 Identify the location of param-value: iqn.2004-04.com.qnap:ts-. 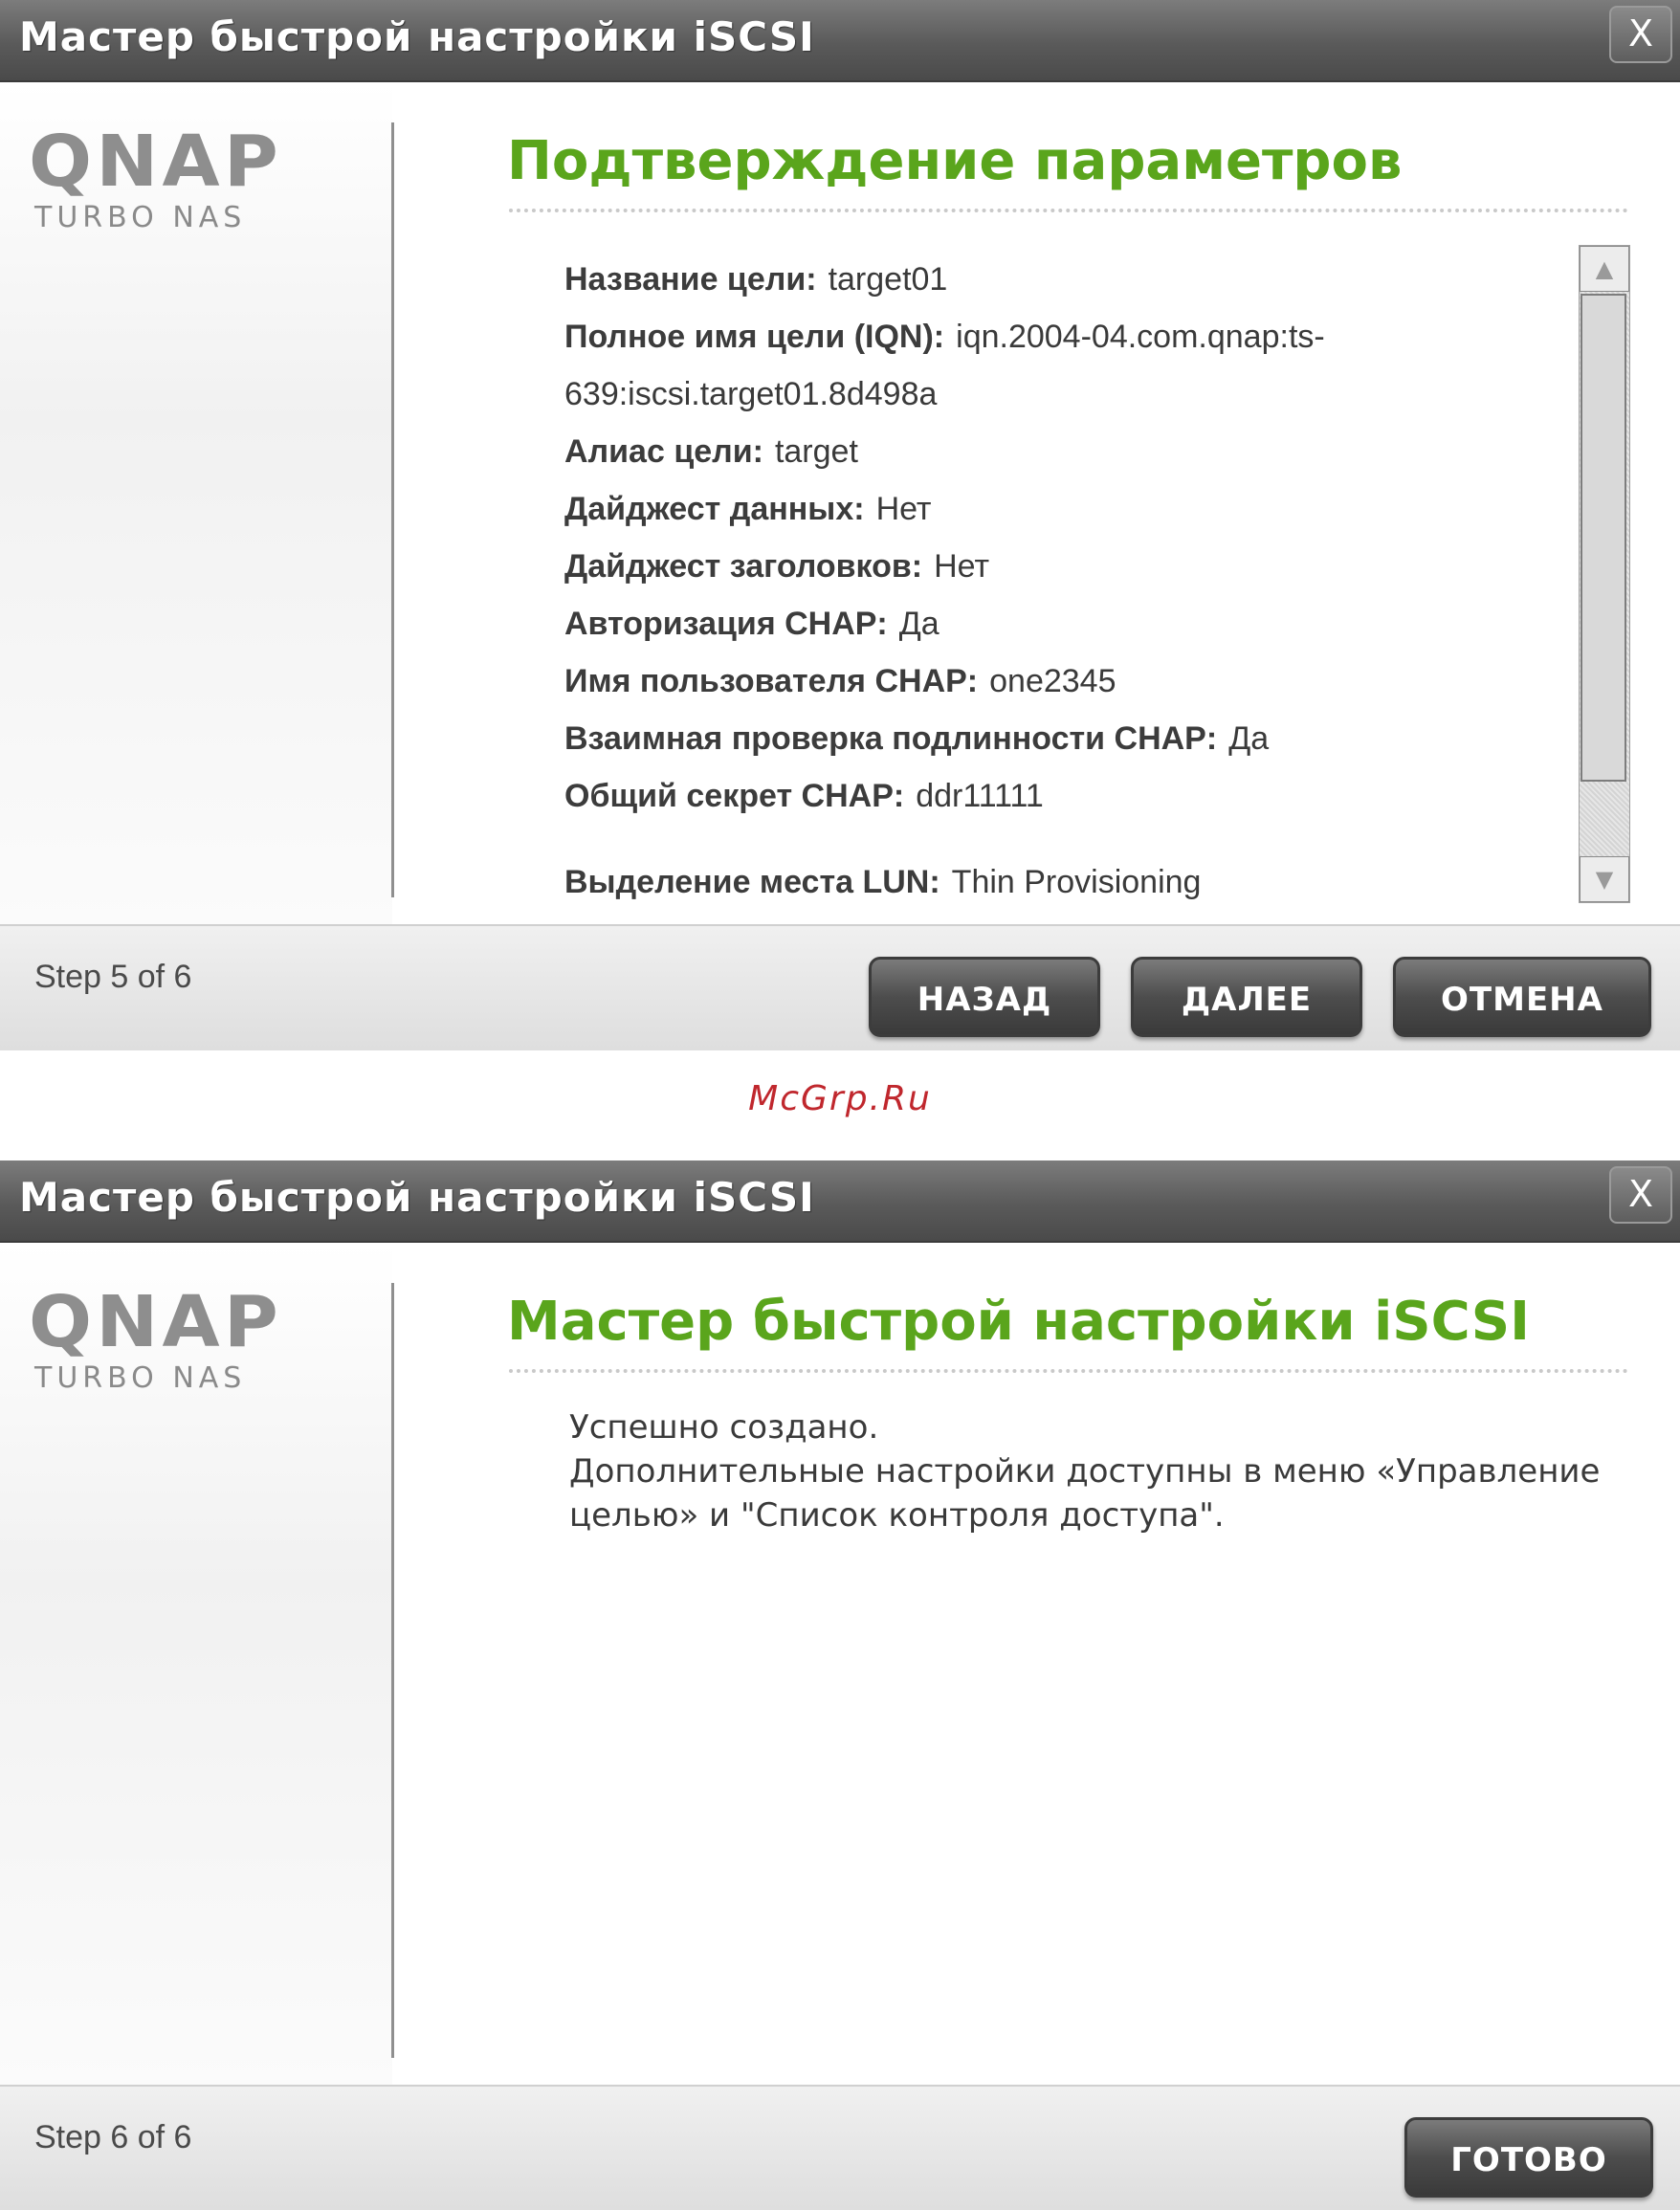
(1140, 337).